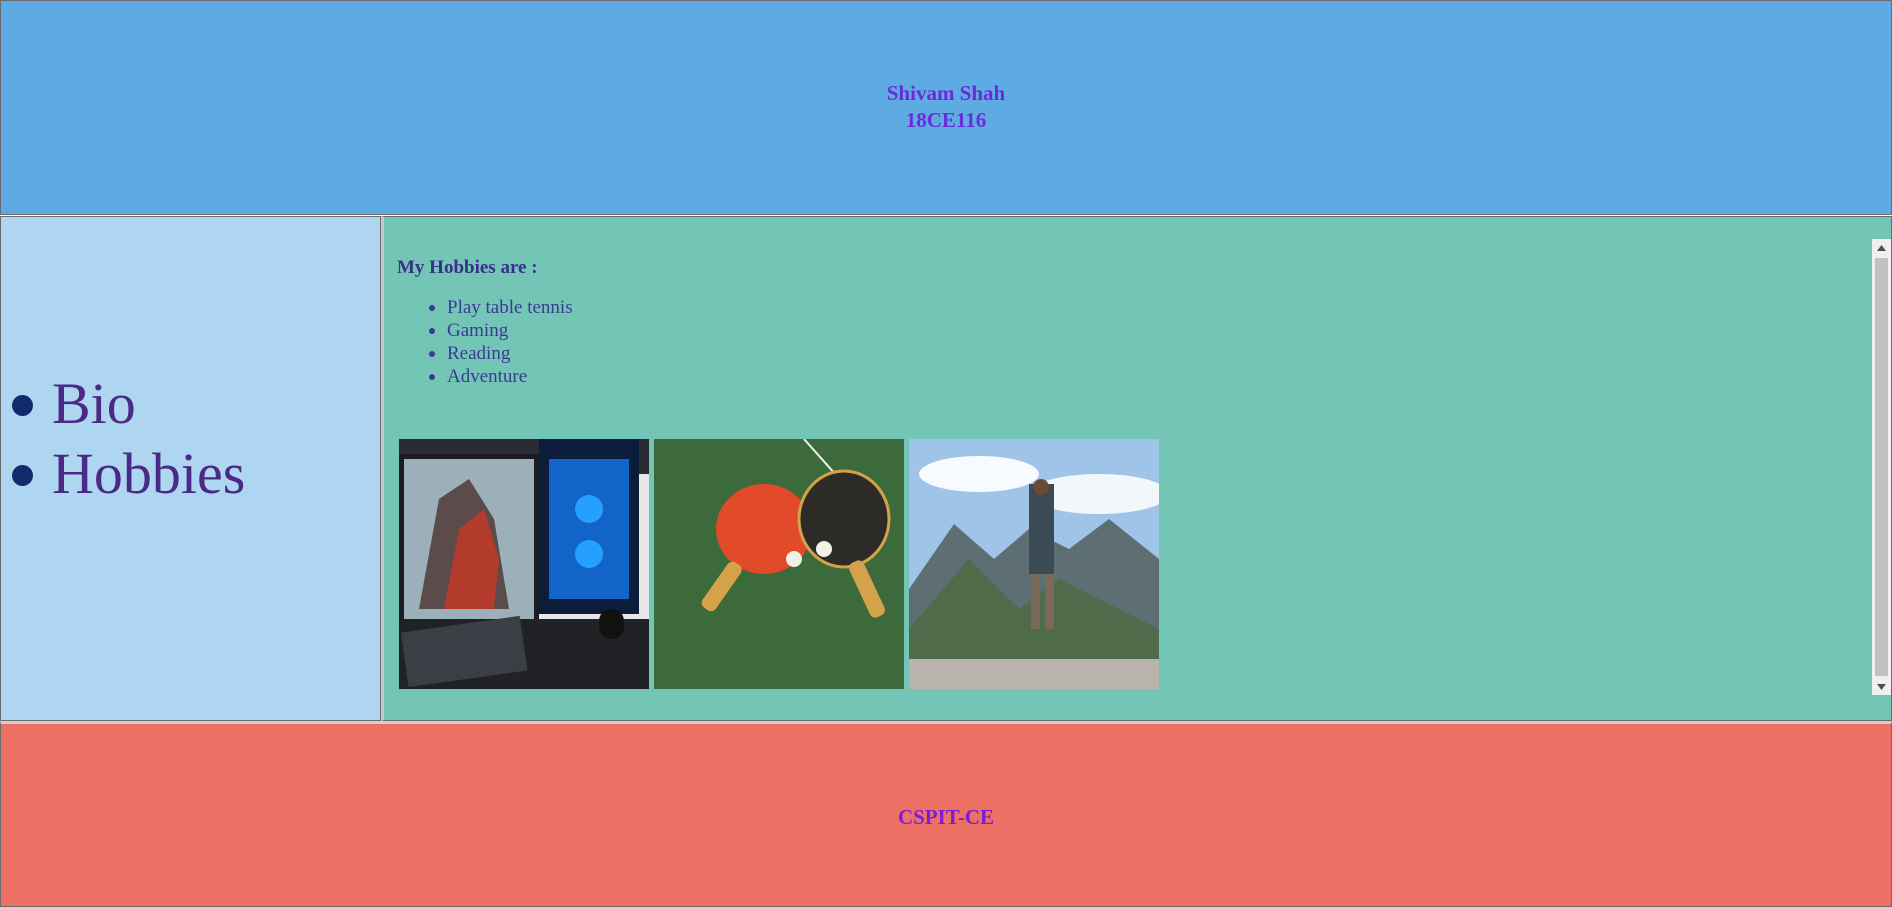  What do you see at coordinates (148, 473) in the screenshot?
I see `sidebar-link-hobbies: Hobbies` at bounding box center [148, 473].